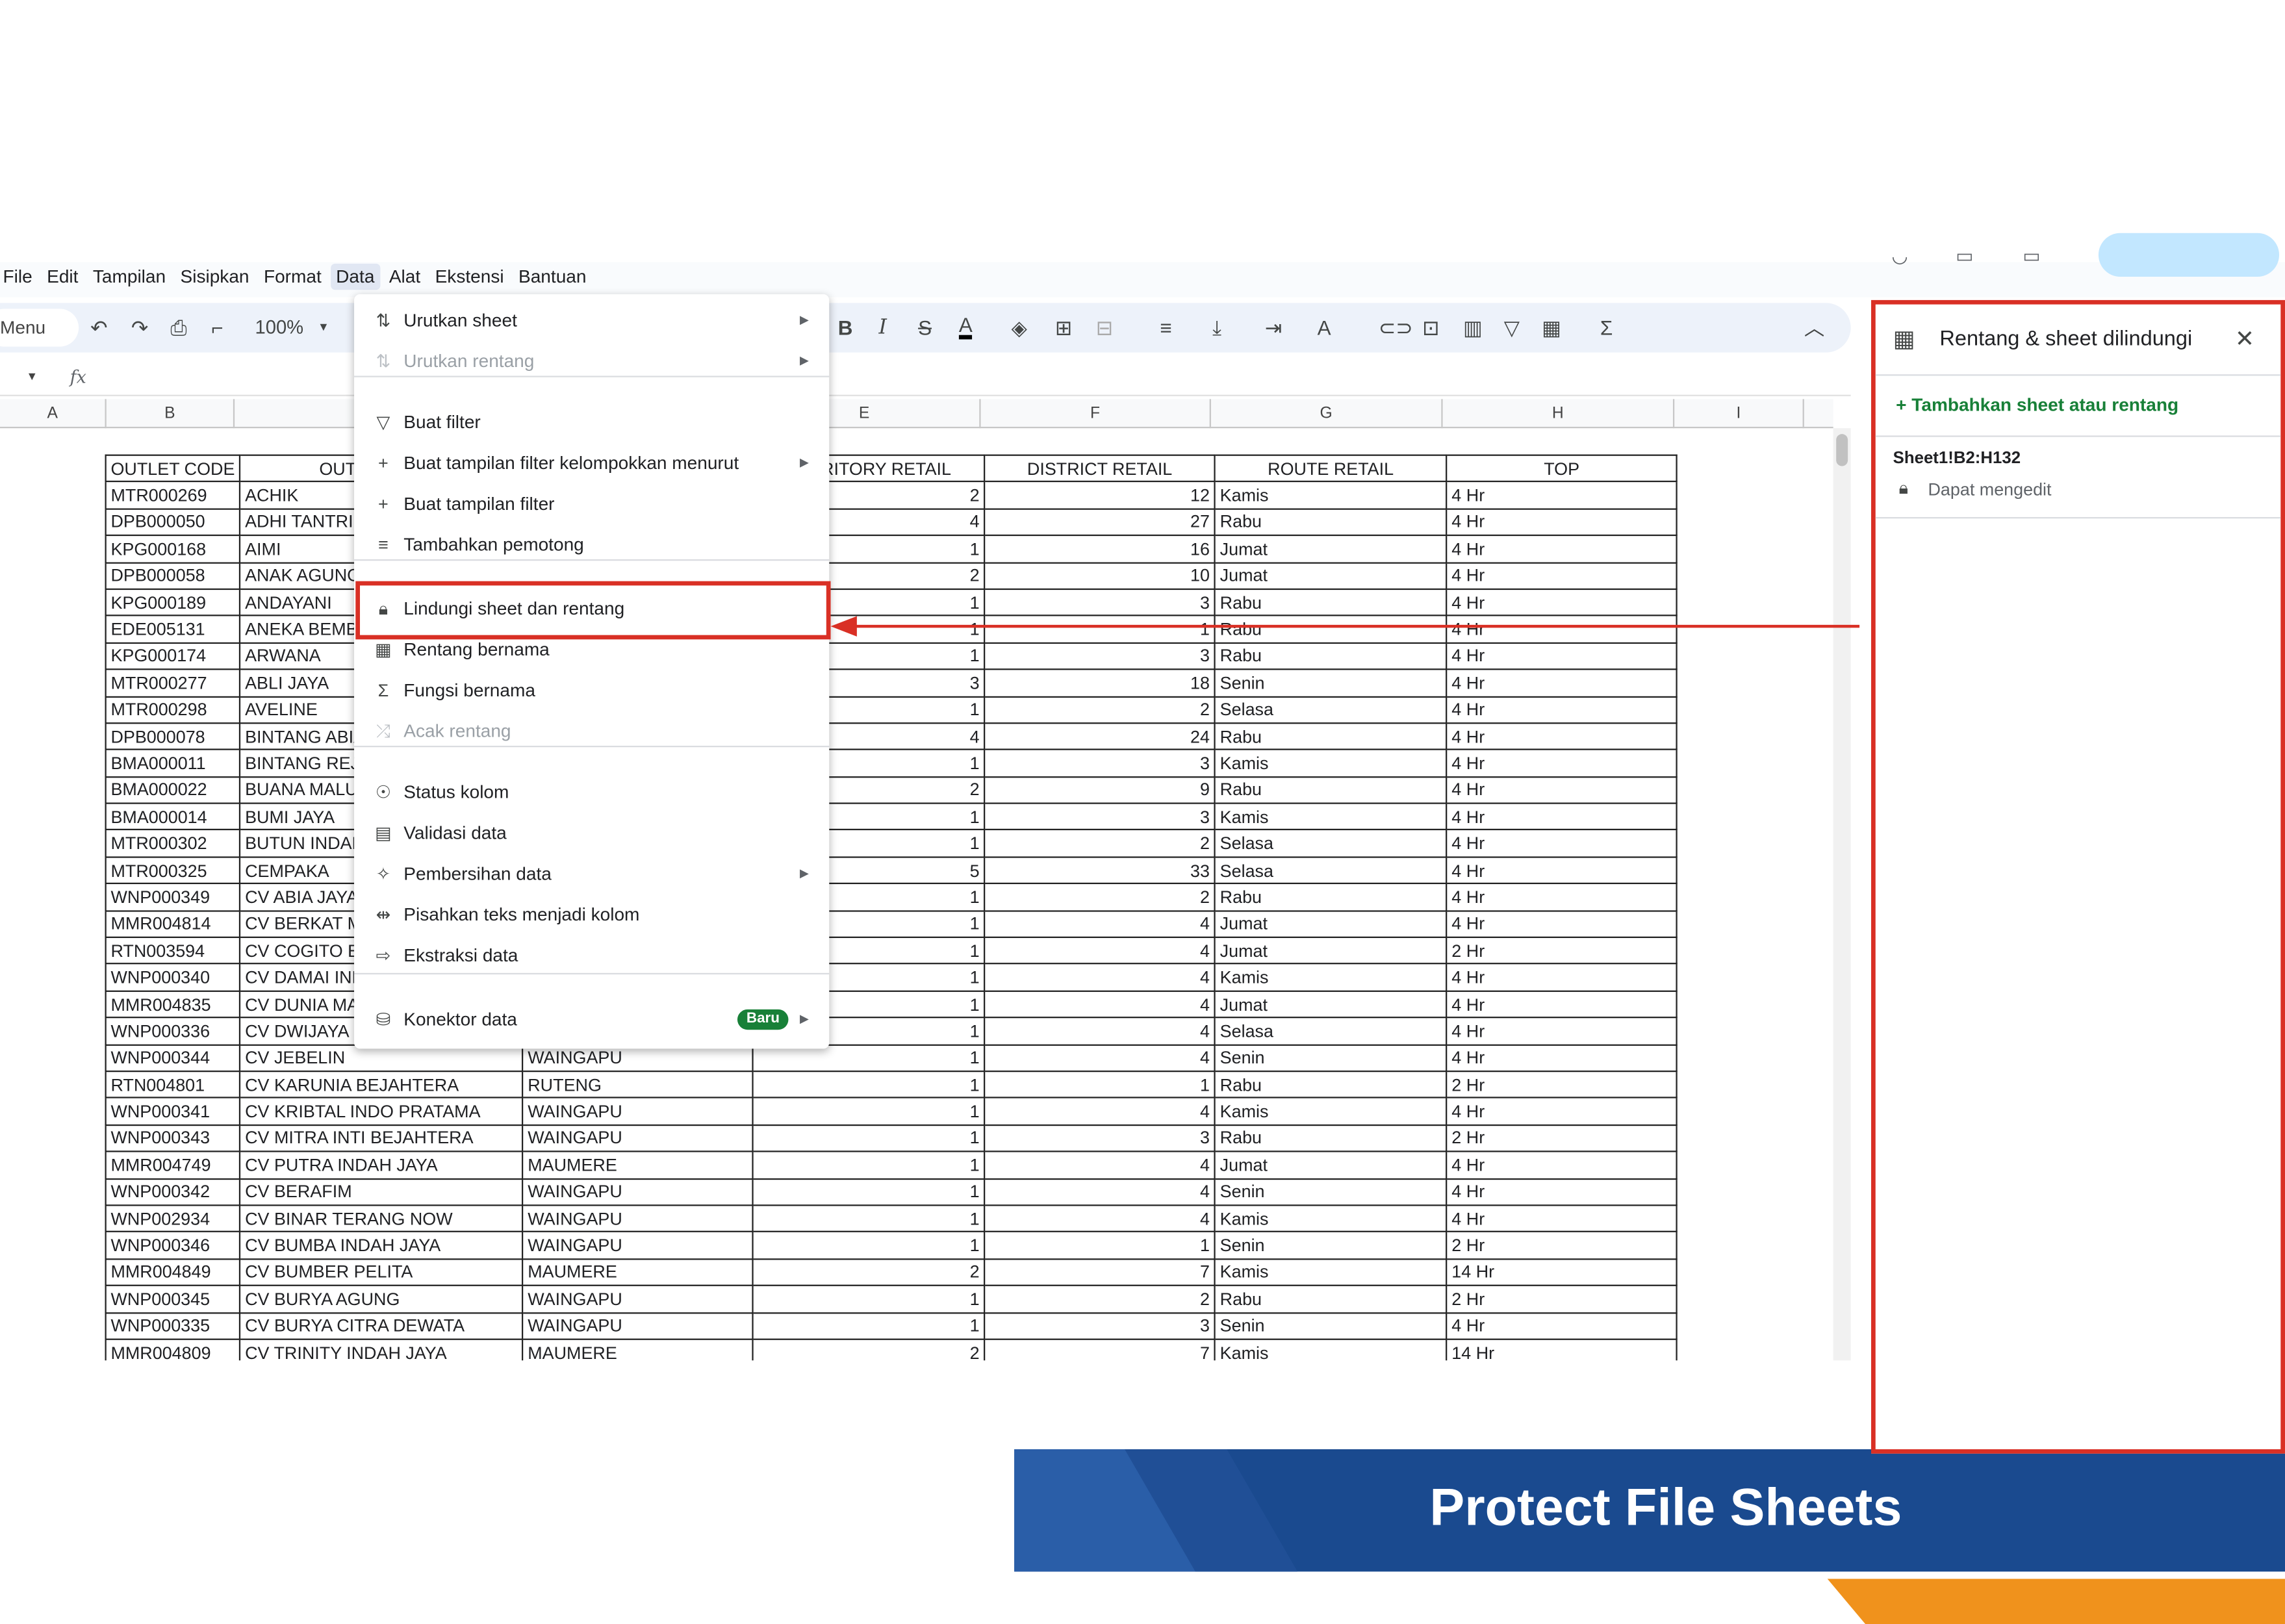 The height and width of the screenshot is (1624, 2285). I want to click on column-header: F, so click(1096, 414).